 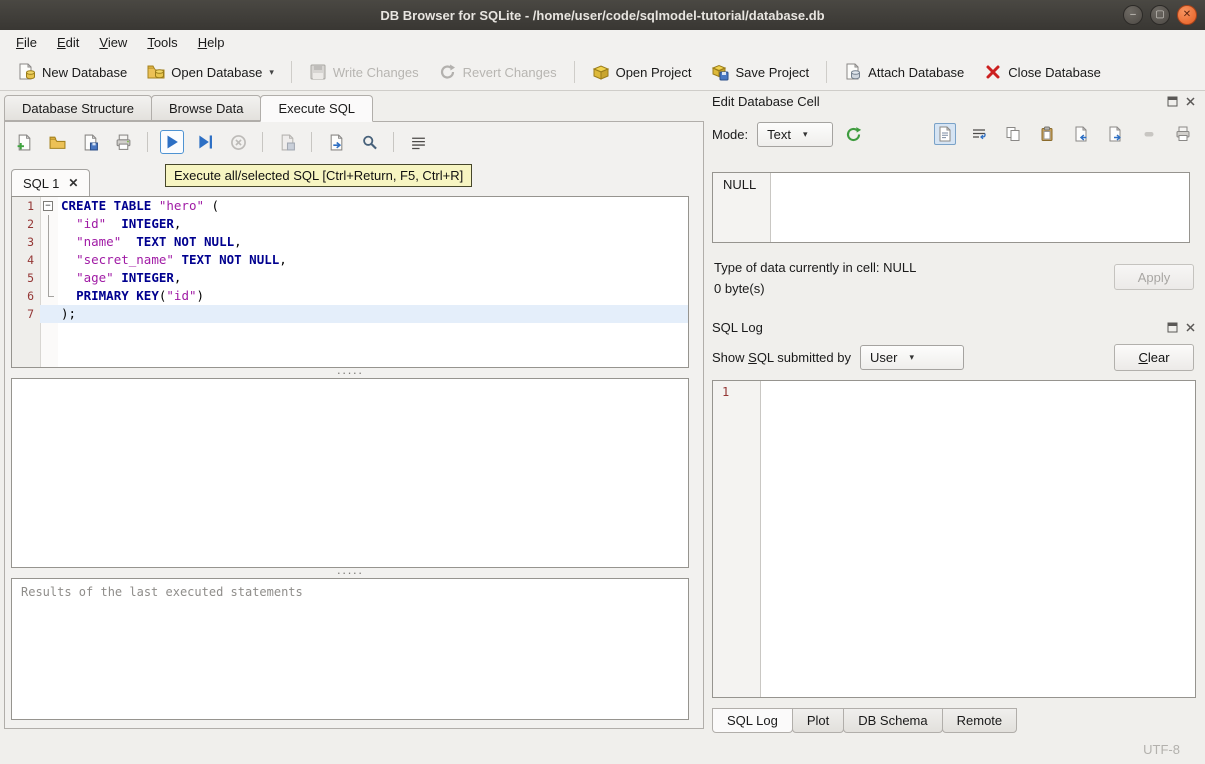 What do you see at coordinates (740, 184) in the screenshot?
I see `cell-value: NULL` at bounding box center [740, 184].